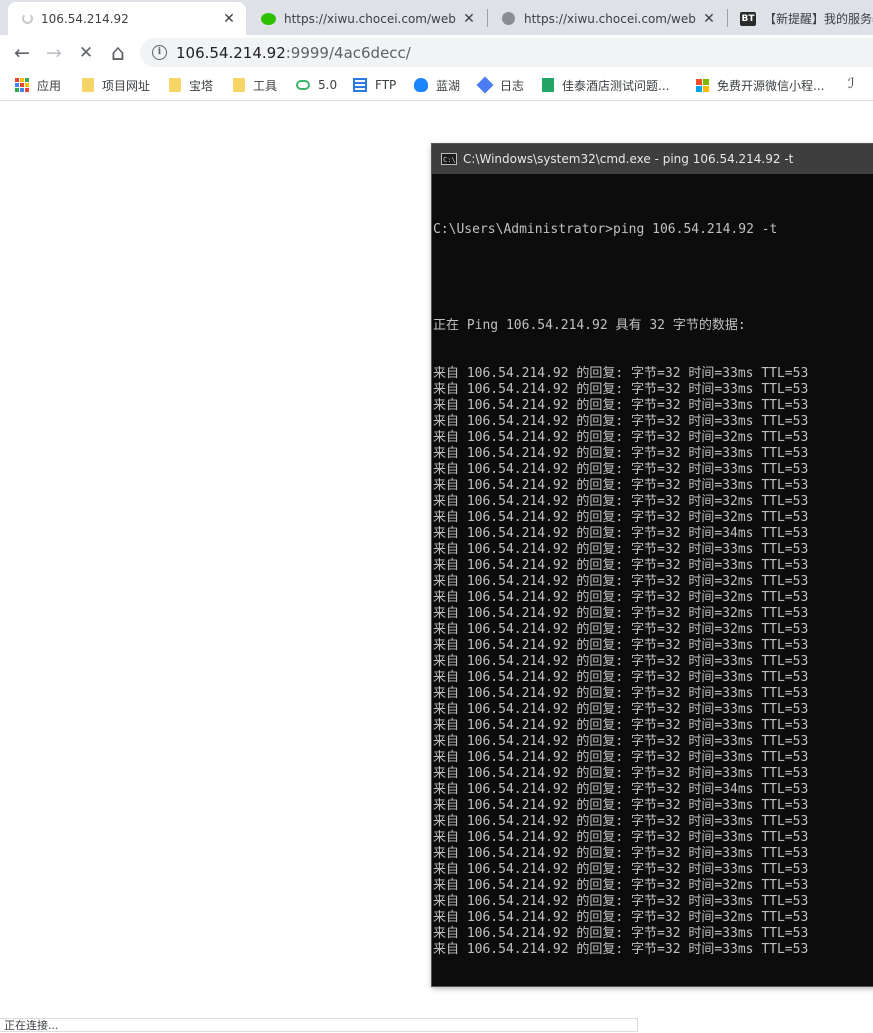  Describe the element at coordinates (448, 85) in the screenshot. I see `bookmark-label: 蓝湖` at that location.